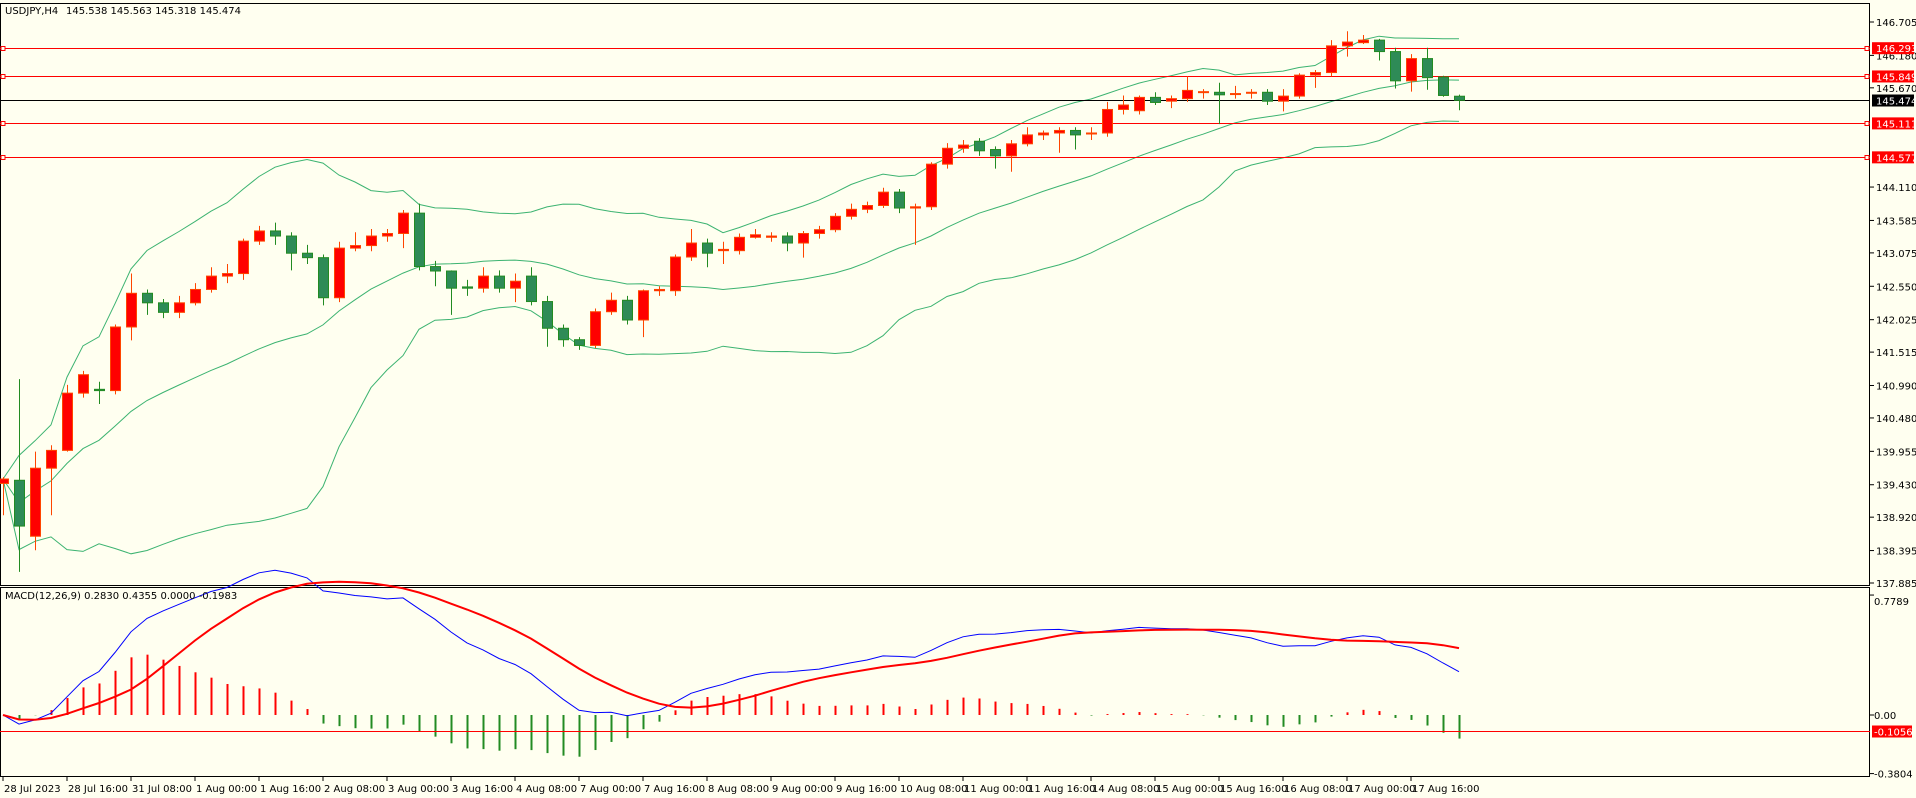 The image size is (1916, 798). What do you see at coordinates (866, 789) in the screenshot?
I see `time-tick-label: 9 Aug 16:00` at bounding box center [866, 789].